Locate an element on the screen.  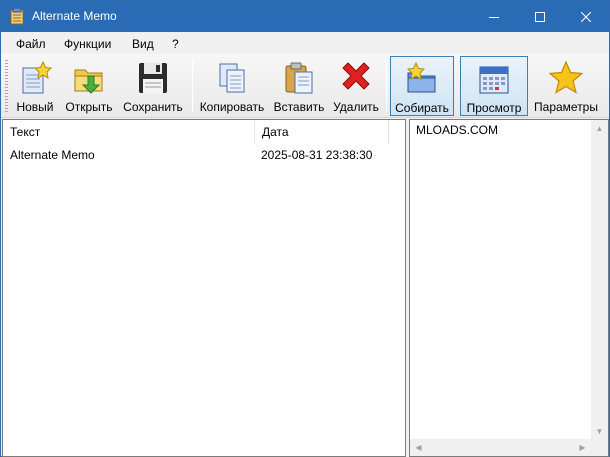
maximize-button is located at coordinates (540, 16).